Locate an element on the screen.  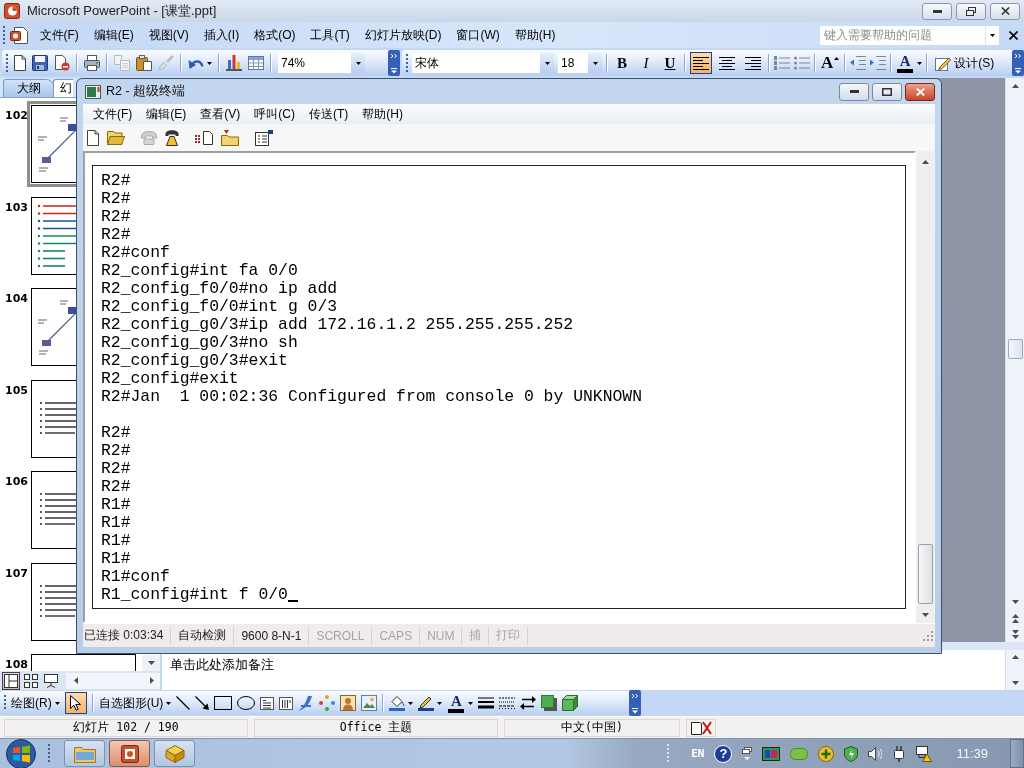
fill-color-icon is located at coordinates (397, 703).